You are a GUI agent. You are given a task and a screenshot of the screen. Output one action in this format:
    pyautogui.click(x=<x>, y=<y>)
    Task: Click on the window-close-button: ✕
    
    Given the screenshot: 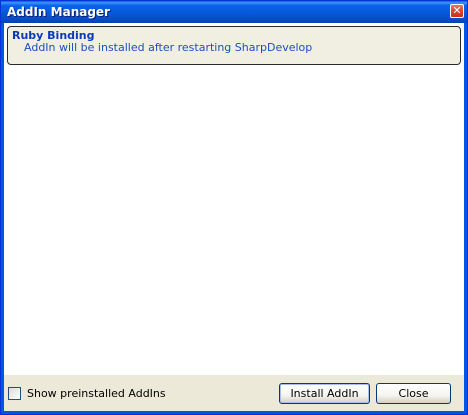 What is the action you would take?
    pyautogui.click(x=457, y=11)
    